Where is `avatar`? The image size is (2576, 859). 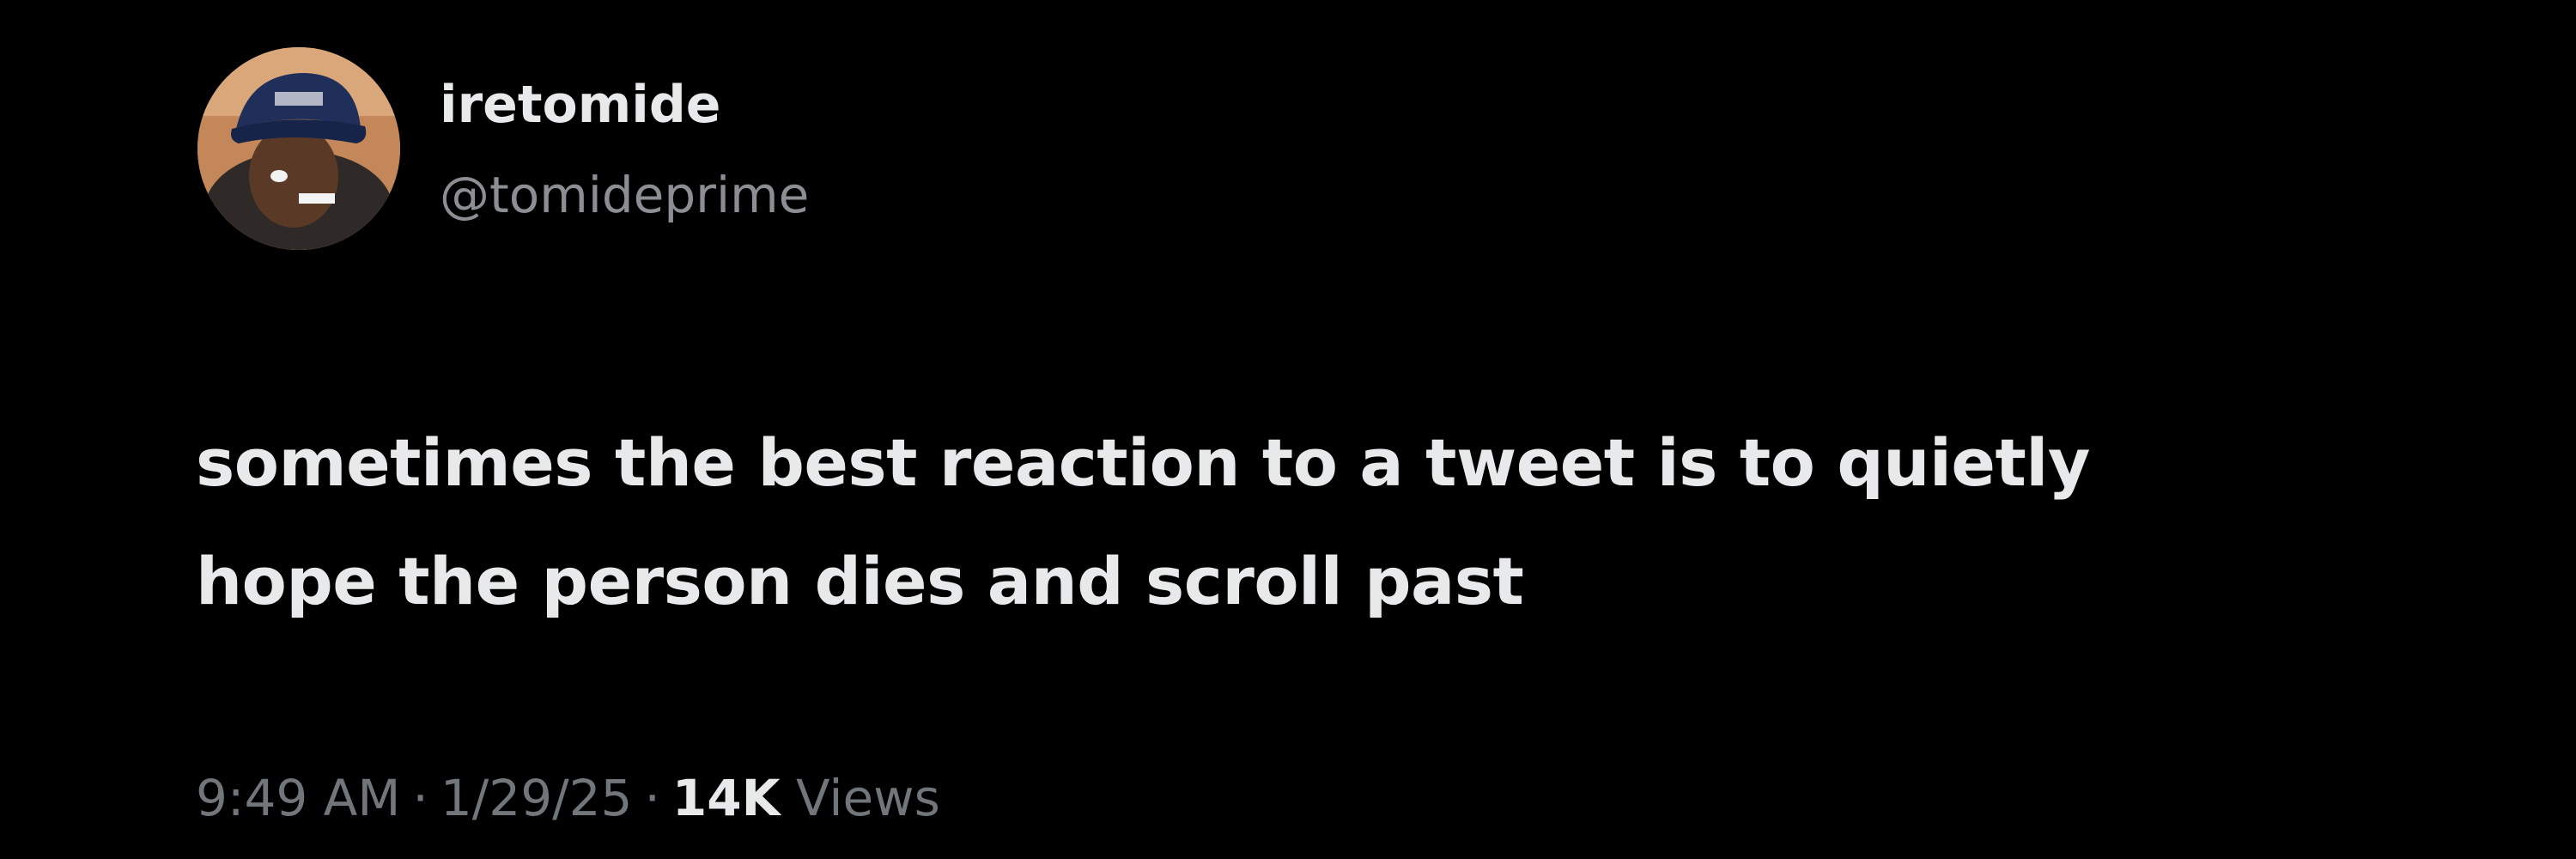 avatar is located at coordinates (298, 149).